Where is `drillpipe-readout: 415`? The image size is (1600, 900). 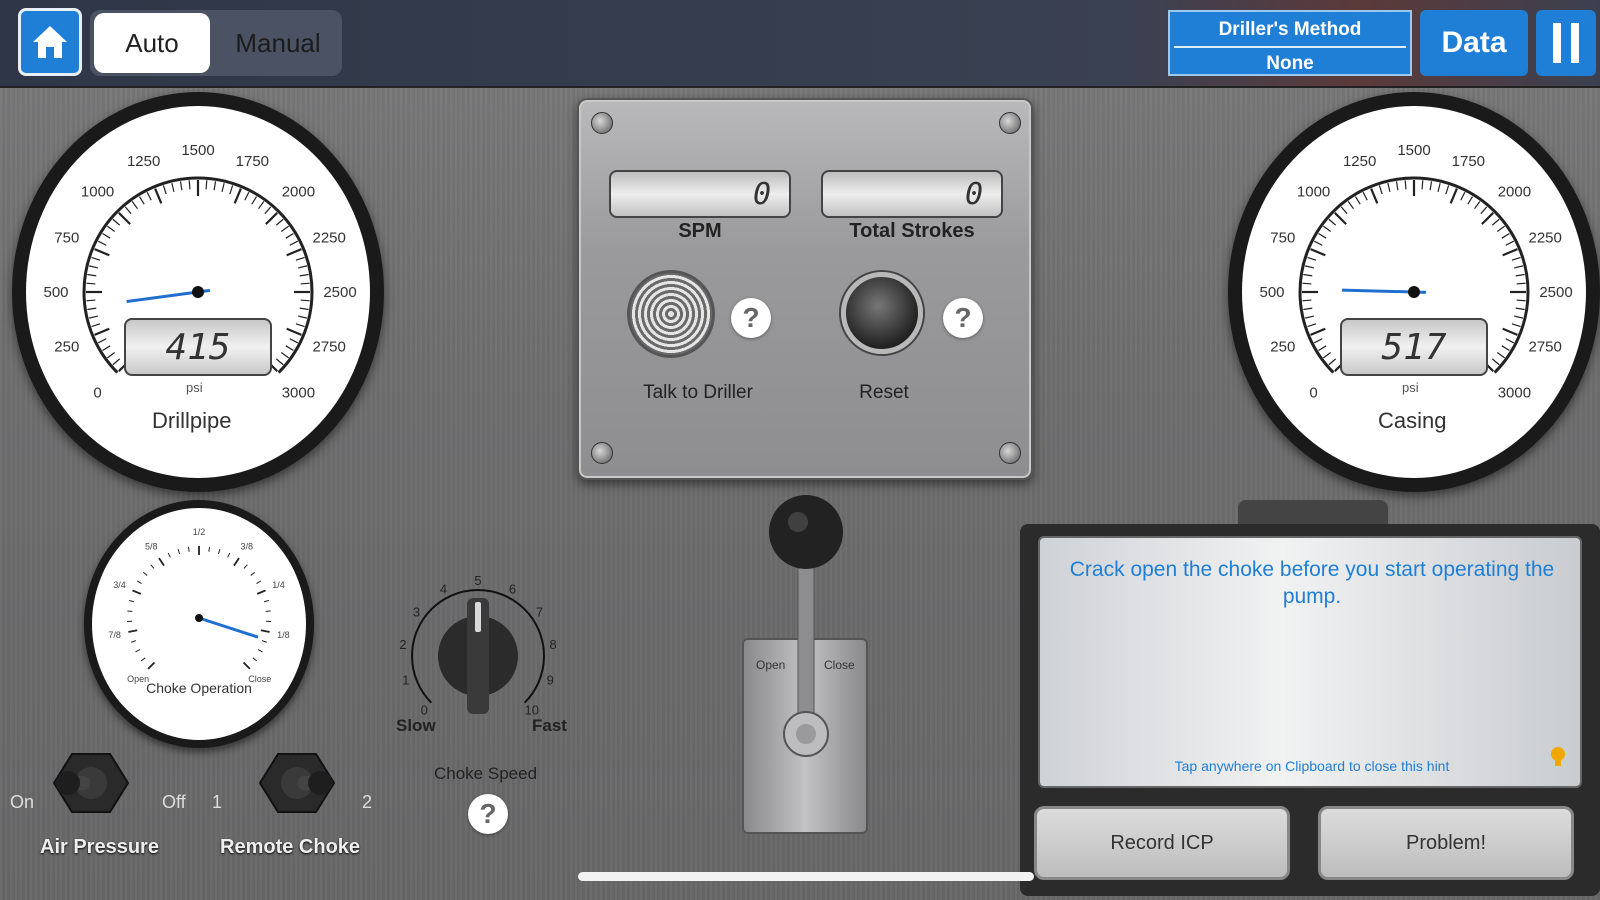 drillpipe-readout: 415 is located at coordinates (198, 347).